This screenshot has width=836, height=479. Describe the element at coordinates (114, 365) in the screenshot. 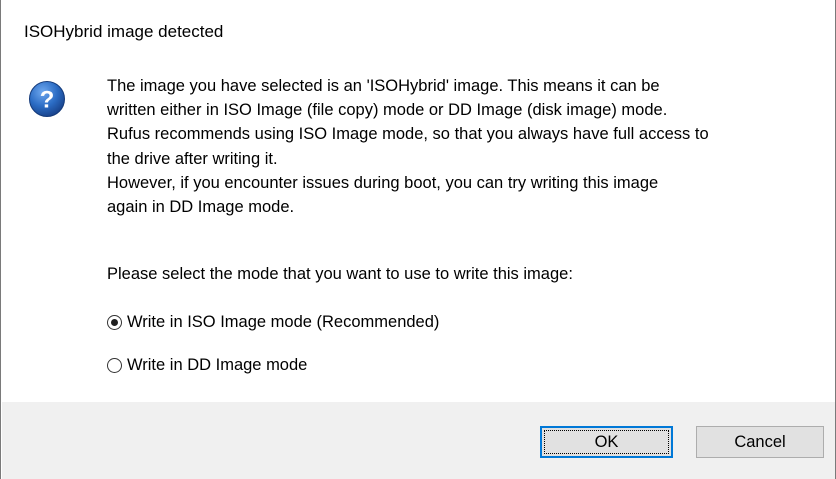

I see `radio-button-unchecked` at that location.